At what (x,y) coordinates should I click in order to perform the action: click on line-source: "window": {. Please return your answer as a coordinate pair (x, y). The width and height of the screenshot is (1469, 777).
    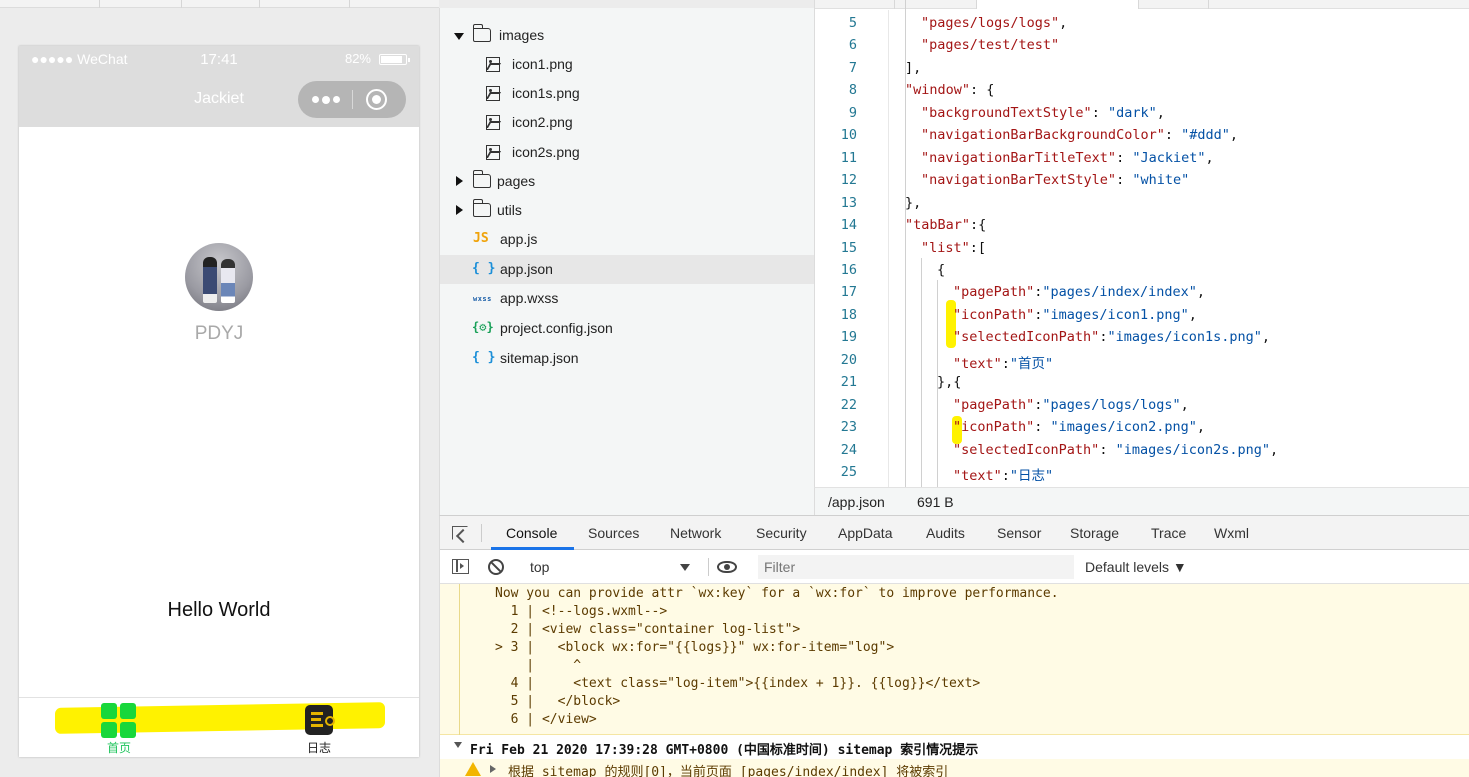
    Looking at the image, I should click on (950, 90).